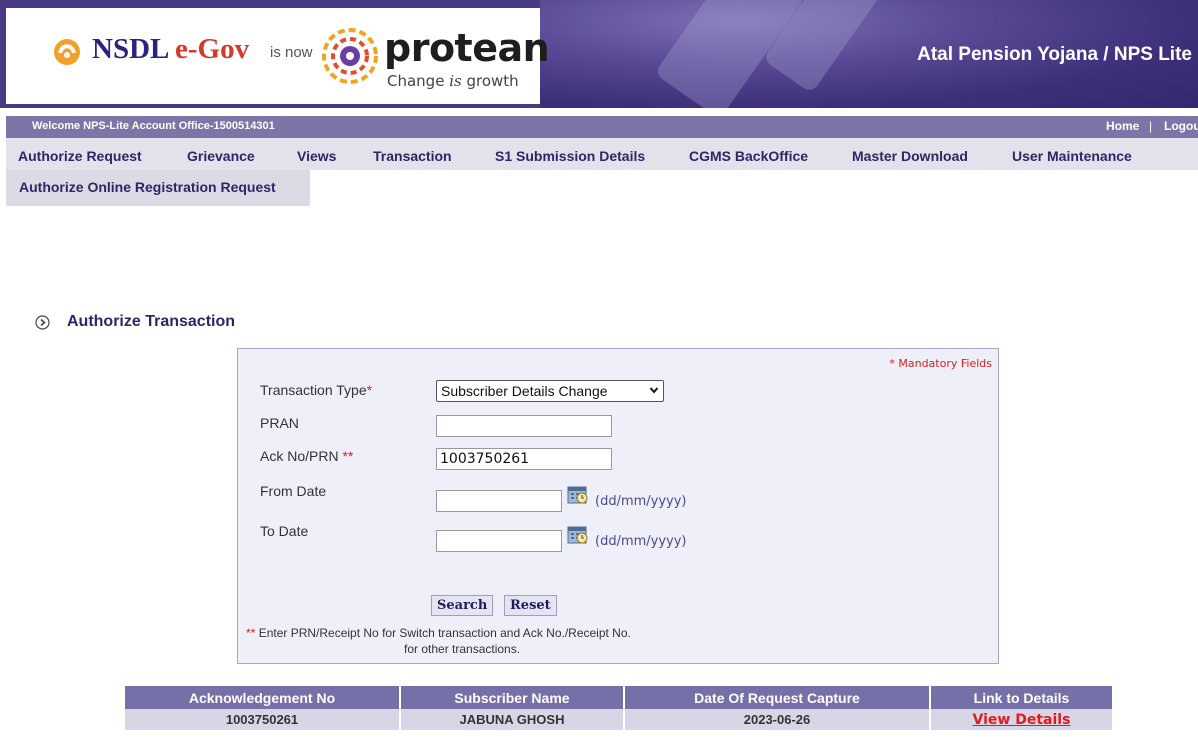 The width and height of the screenshot is (1198, 737). What do you see at coordinates (524, 426) in the screenshot?
I see `pran-input` at bounding box center [524, 426].